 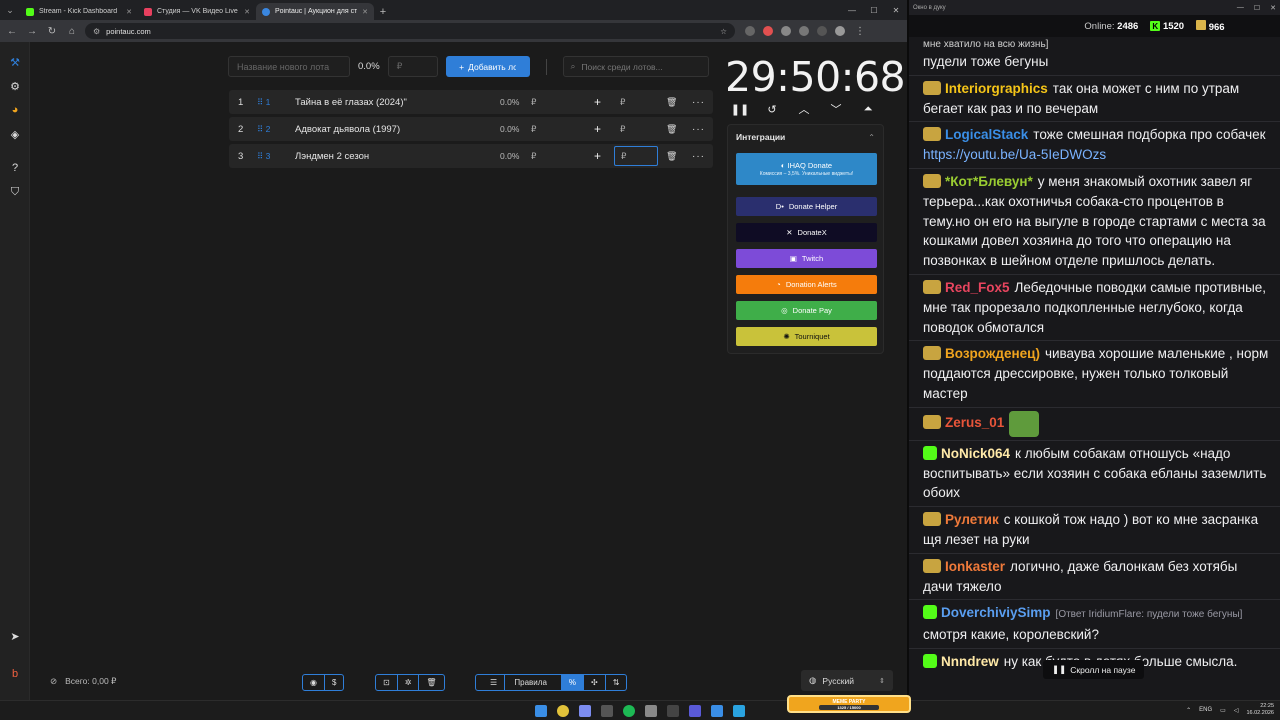 What do you see at coordinates (573, 682) in the screenshot?
I see `percent-toggle: %` at bounding box center [573, 682].